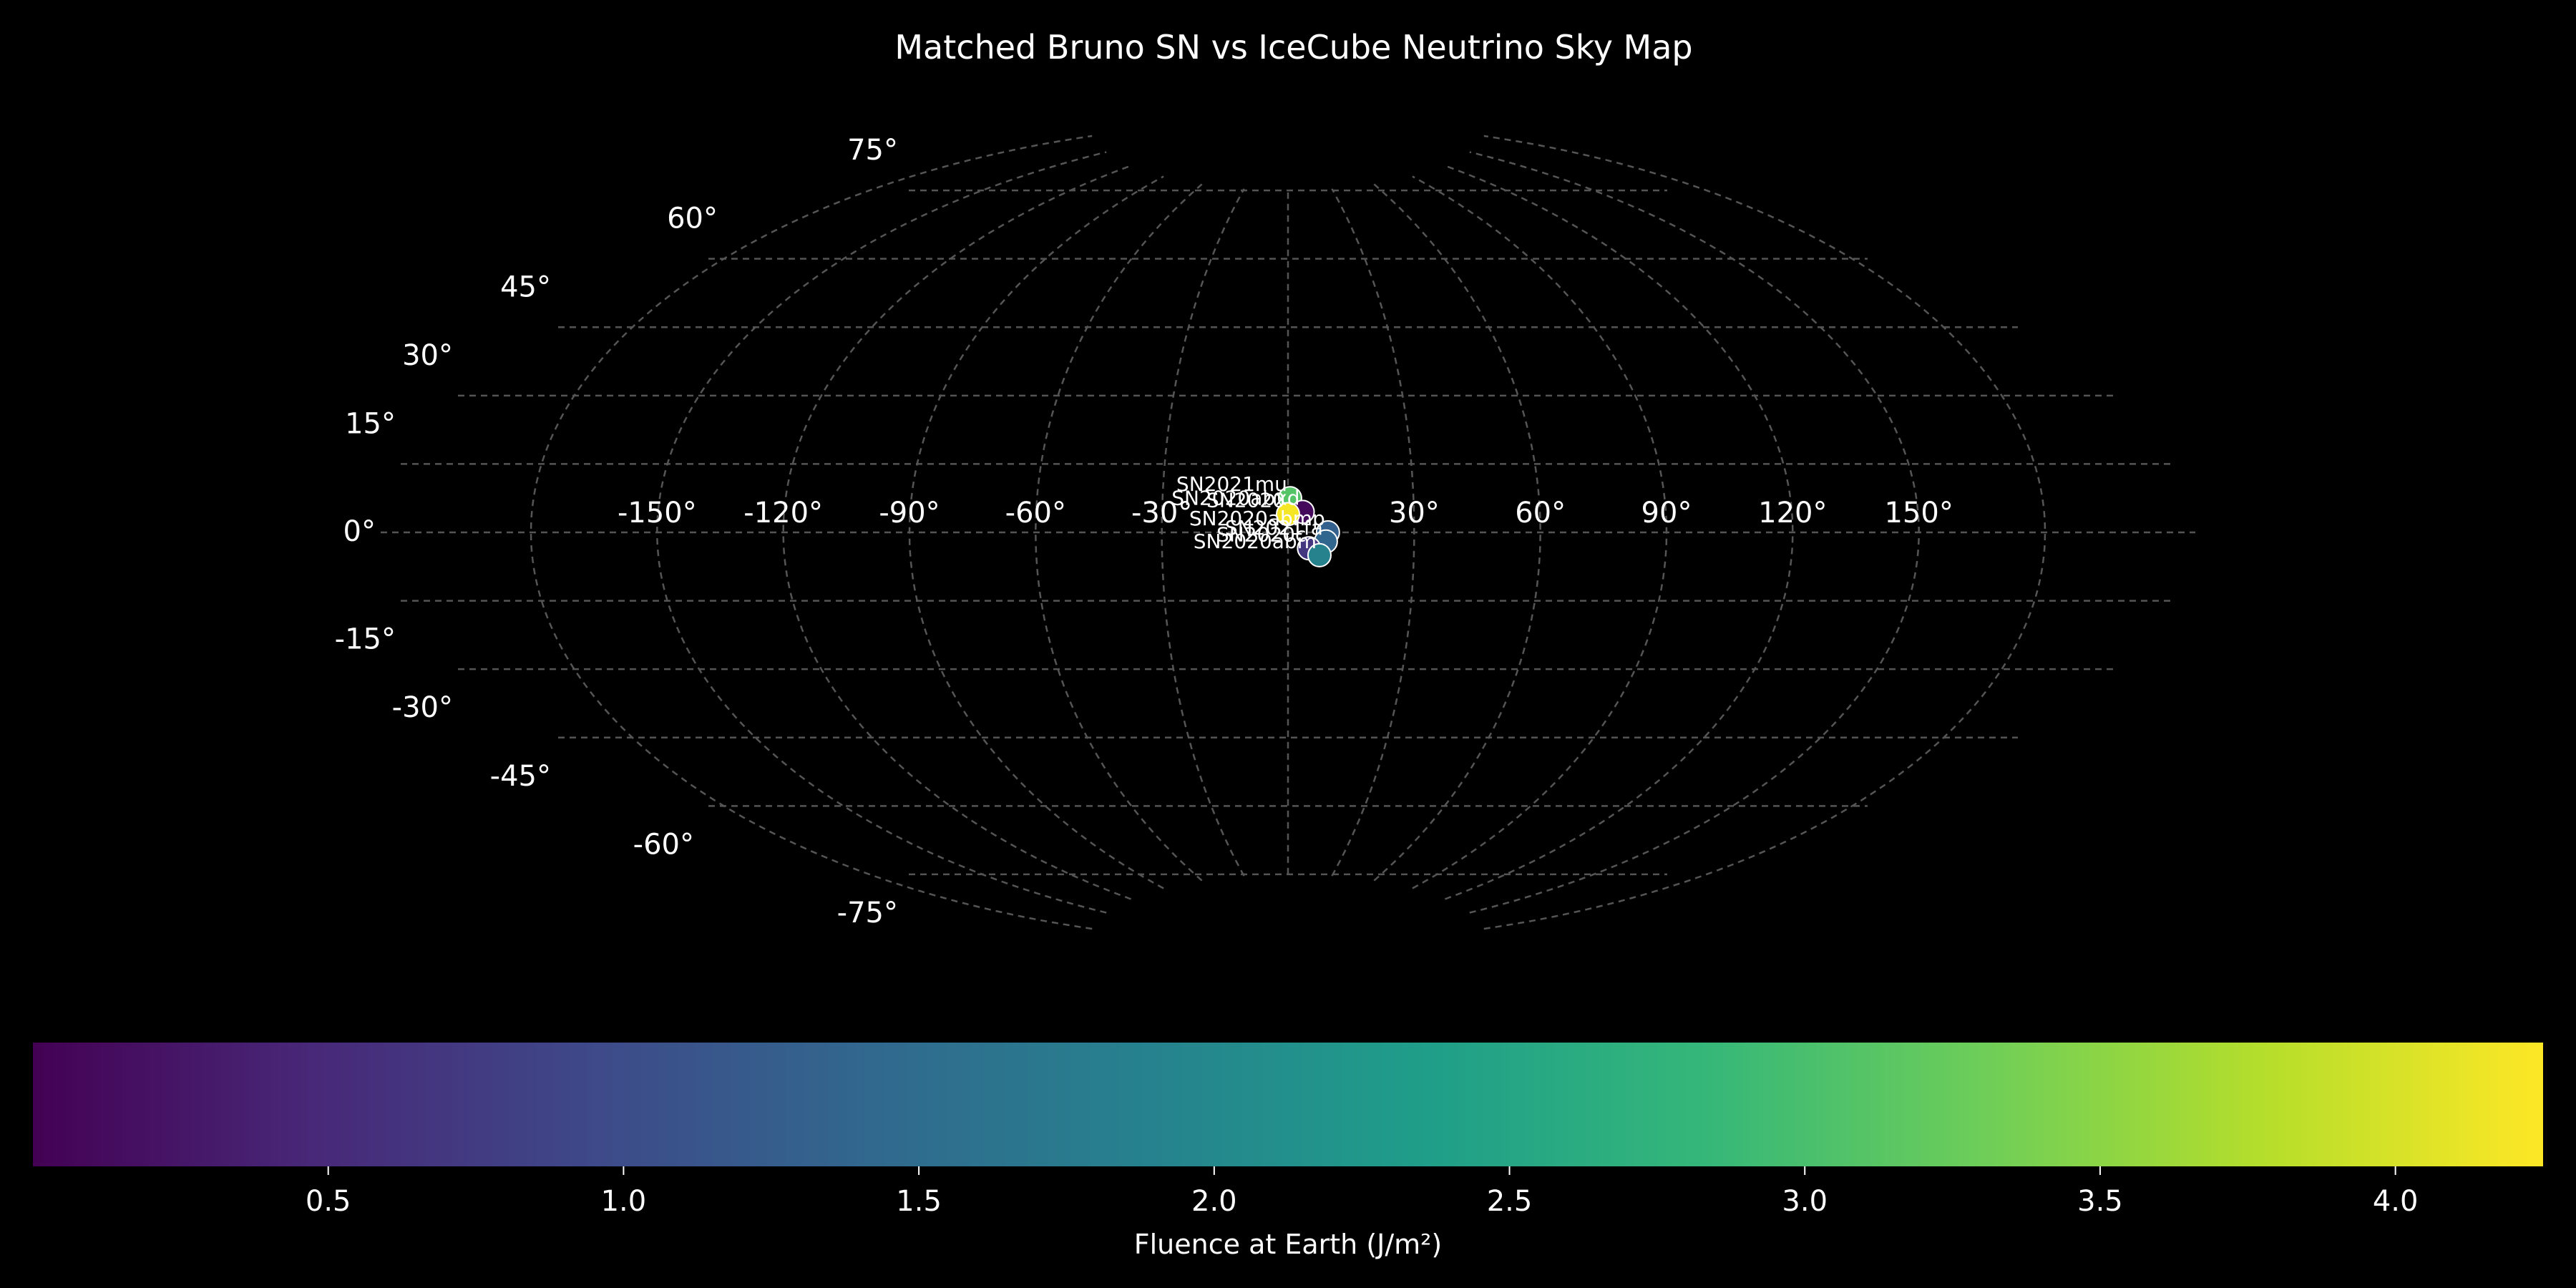  I want to click on colorbar: 0.5 1.0 1.5 2.0 2.5 3.0 3.5 4.0, so click(1288, 1130).